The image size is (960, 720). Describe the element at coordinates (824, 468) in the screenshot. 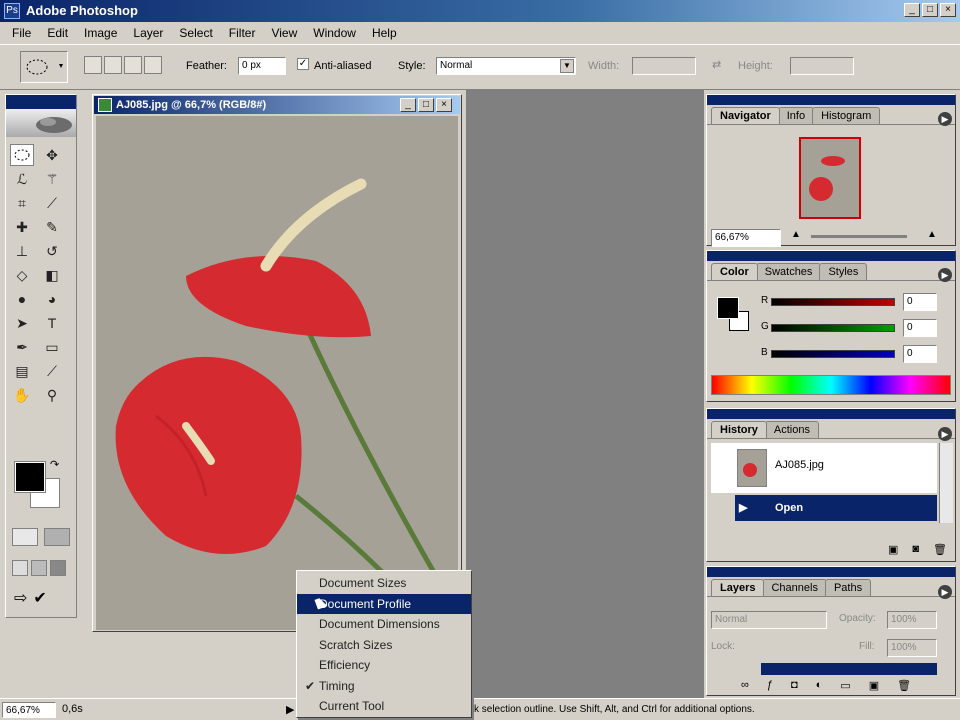

I see `history-snapshot-row: AJ085.jpg` at that location.